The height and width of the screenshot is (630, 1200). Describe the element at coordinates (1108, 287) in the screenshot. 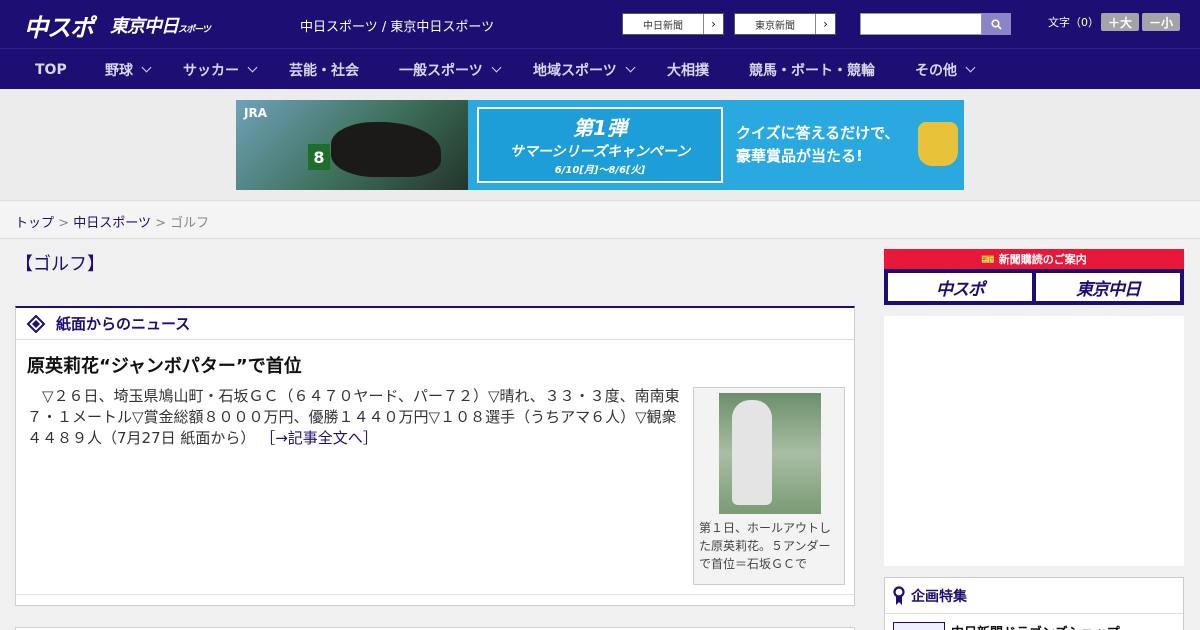

I see `subscribe-tokyo-button: 東京中日` at that location.